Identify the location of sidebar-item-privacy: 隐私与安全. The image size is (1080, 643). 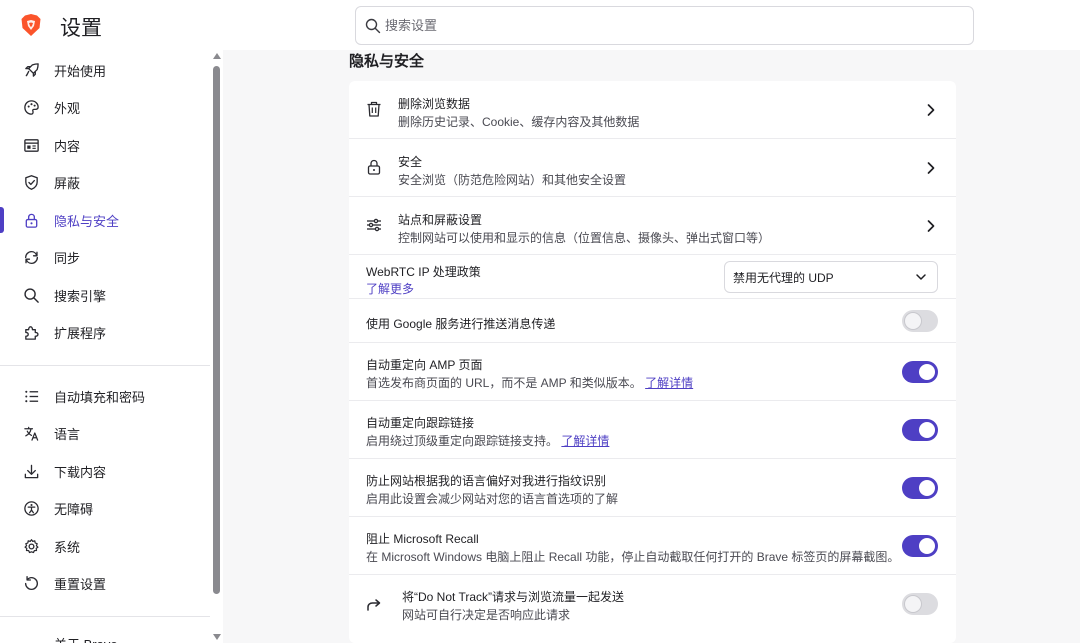
(105, 220).